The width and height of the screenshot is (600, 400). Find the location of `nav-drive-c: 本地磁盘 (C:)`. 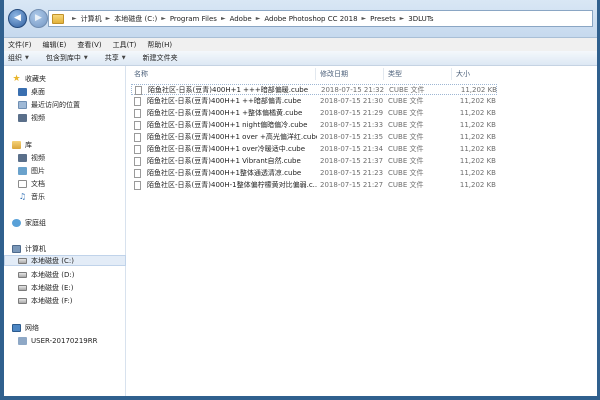

nav-drive-c: 本地磁盘 (C:) is located at coordinates (65, 260).